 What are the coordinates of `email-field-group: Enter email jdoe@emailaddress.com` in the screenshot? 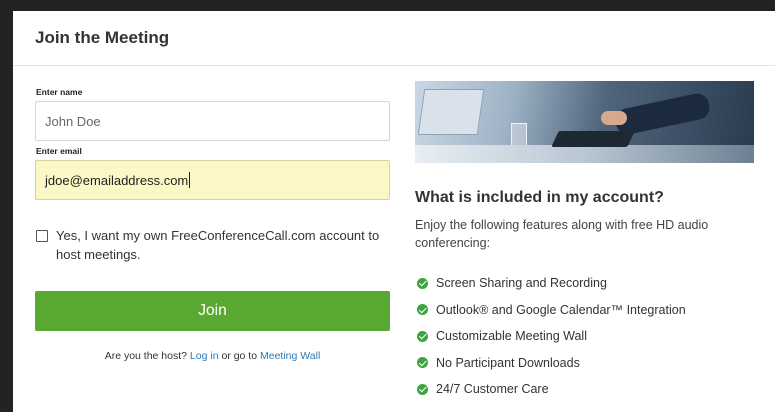 It's located at (212, 173).